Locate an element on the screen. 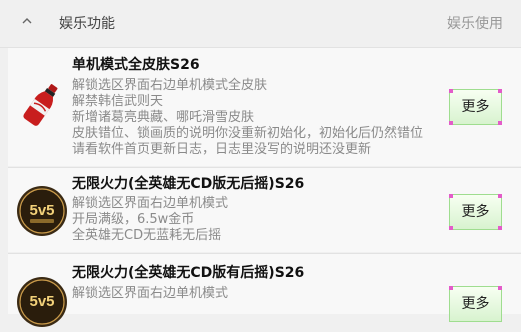 The height and width of the screenshot is (332, 521). section-title: 娱乐功能 is located at coordinates (87, 24).